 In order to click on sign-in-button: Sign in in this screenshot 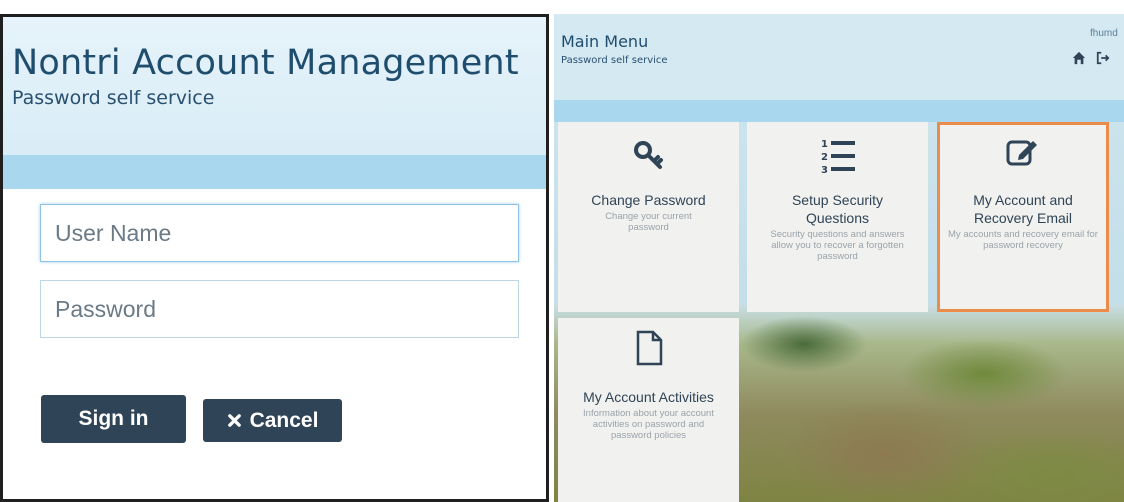, I will do `click(113, 419)`.